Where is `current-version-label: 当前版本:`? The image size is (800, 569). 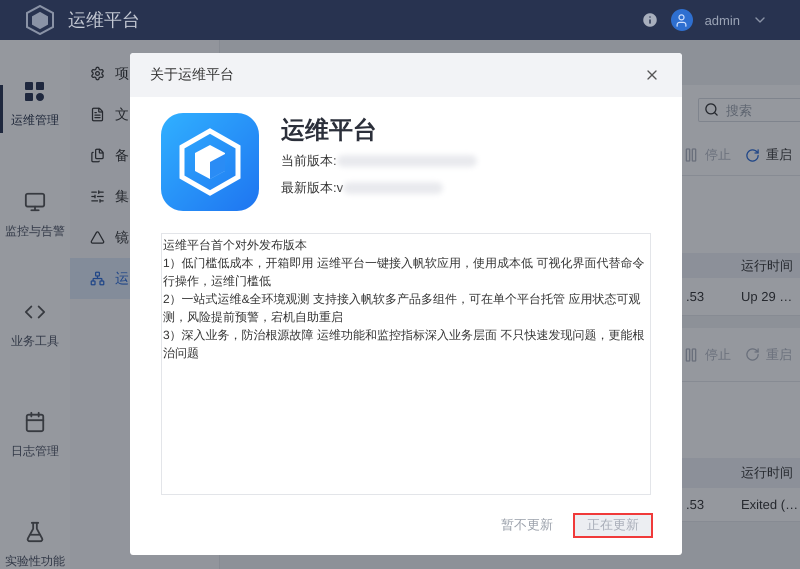 current-version-label: 当前版本: is located at coordinates (309, 161).